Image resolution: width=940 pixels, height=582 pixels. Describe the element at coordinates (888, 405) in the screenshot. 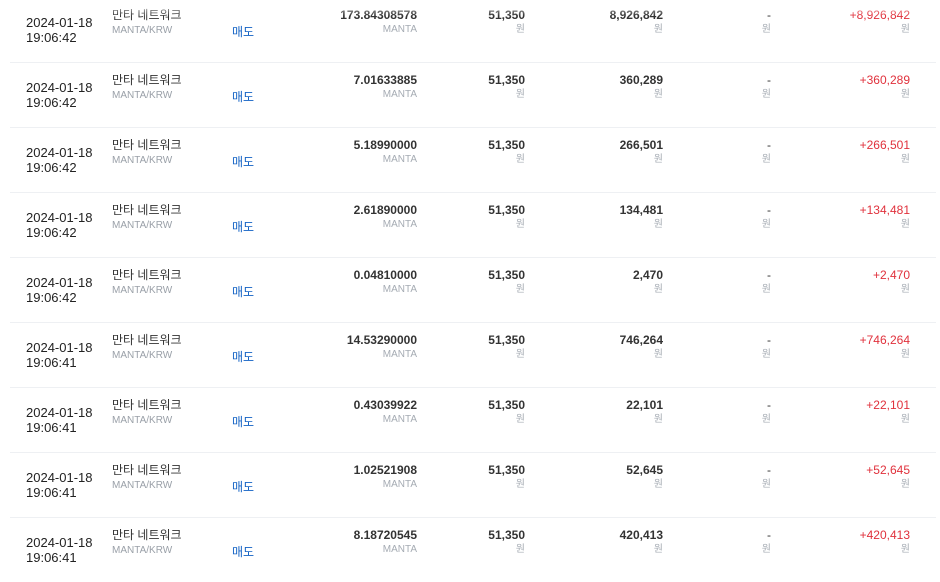

I see `settlement-value: +22,101` at that location.